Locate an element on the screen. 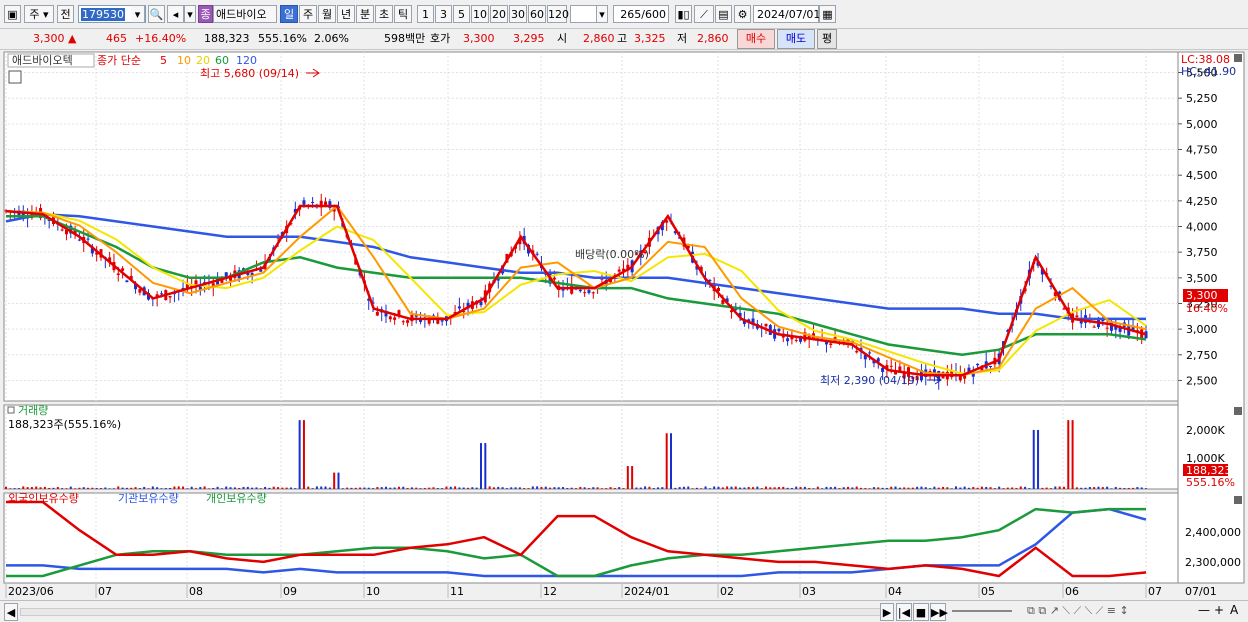 Image resolution: width=1248 pixels, height=622 pixels. auto-scale-button: A is located at coordinates (1234, 610).